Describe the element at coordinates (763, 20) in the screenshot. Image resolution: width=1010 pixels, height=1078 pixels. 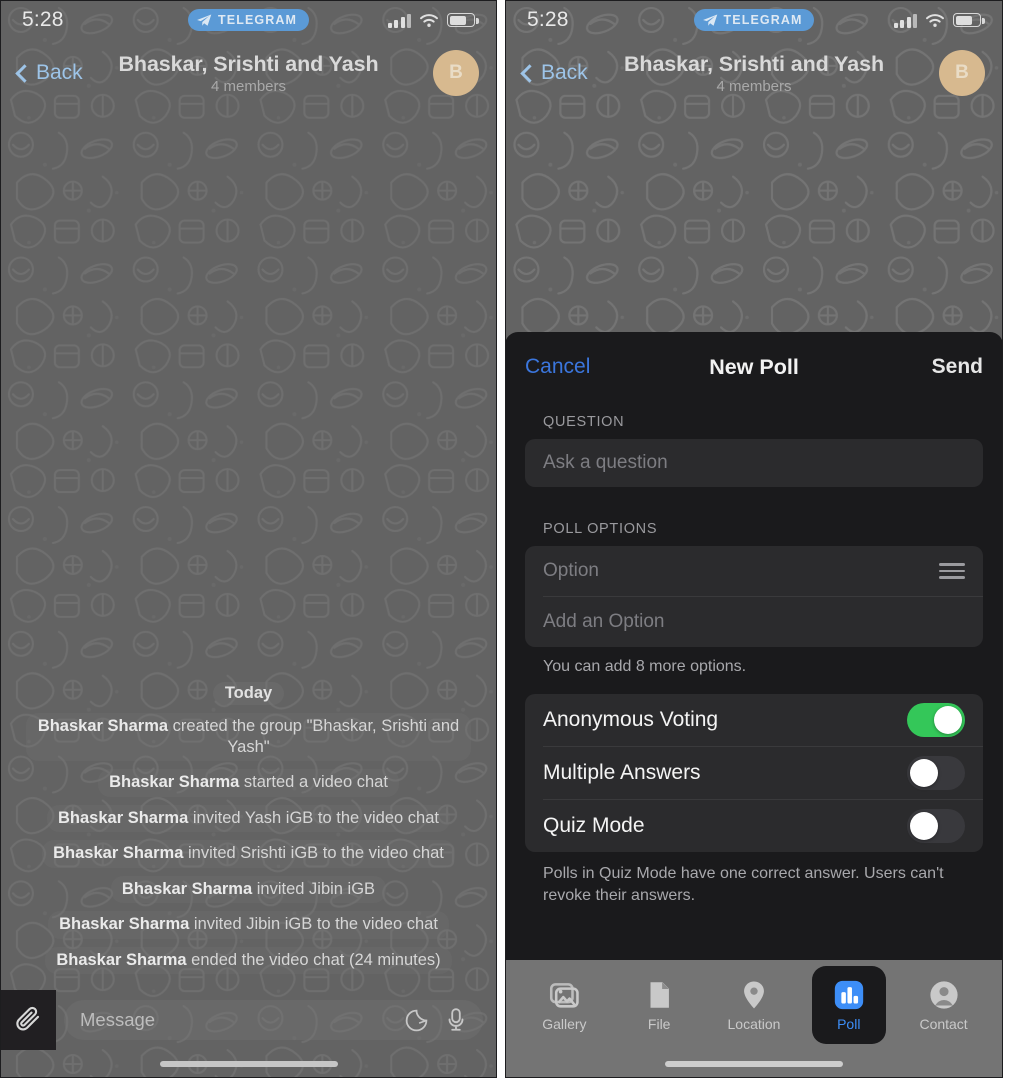
I see `telegram-badge-label-right: TELEGRAM` at that location.